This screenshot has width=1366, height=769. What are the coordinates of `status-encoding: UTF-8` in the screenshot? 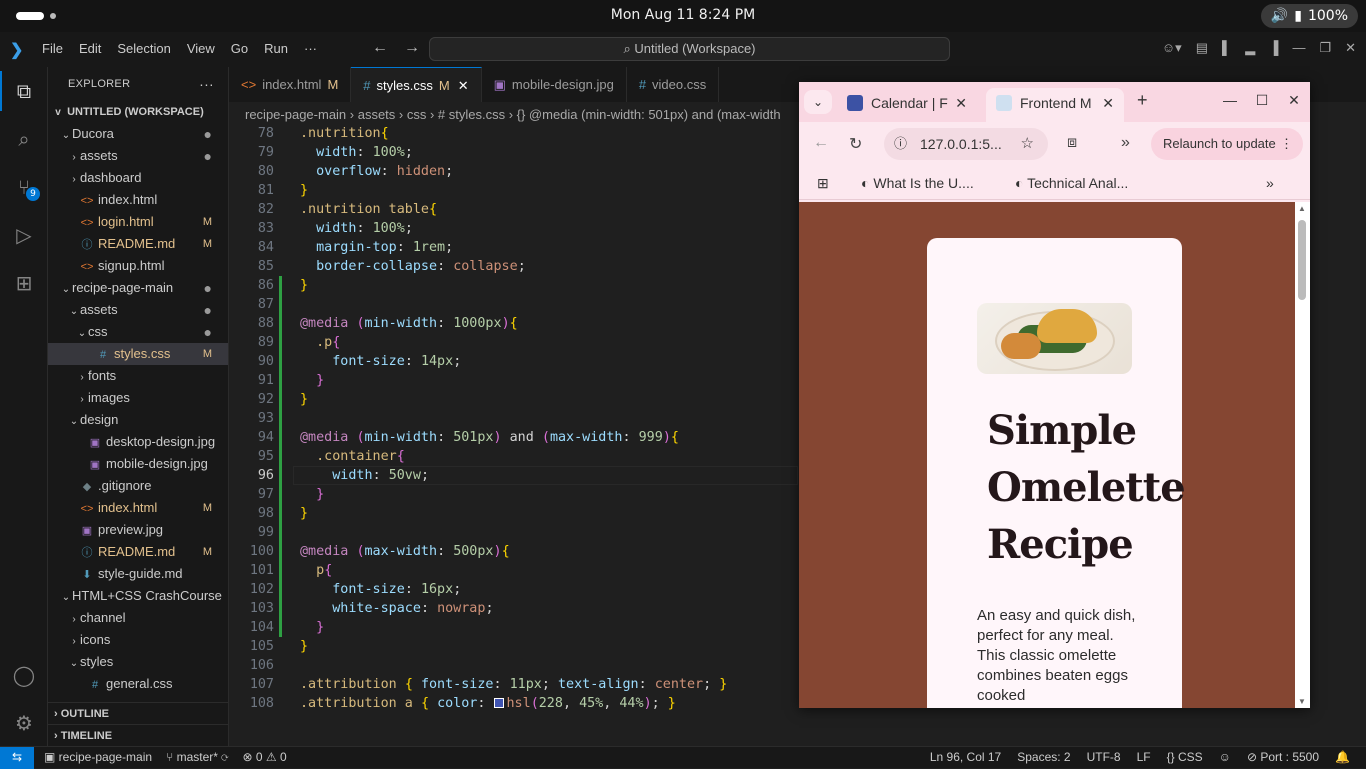 It's located at (1104, 757).